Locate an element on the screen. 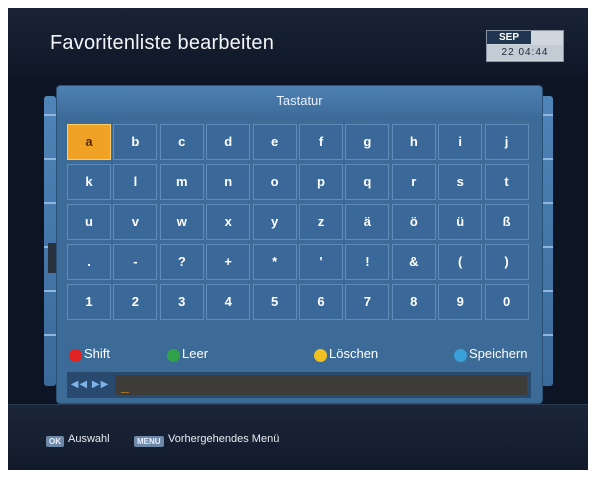 The image size is (596, 479). ok-button-icon: OK is located at coordinates (55, 441).